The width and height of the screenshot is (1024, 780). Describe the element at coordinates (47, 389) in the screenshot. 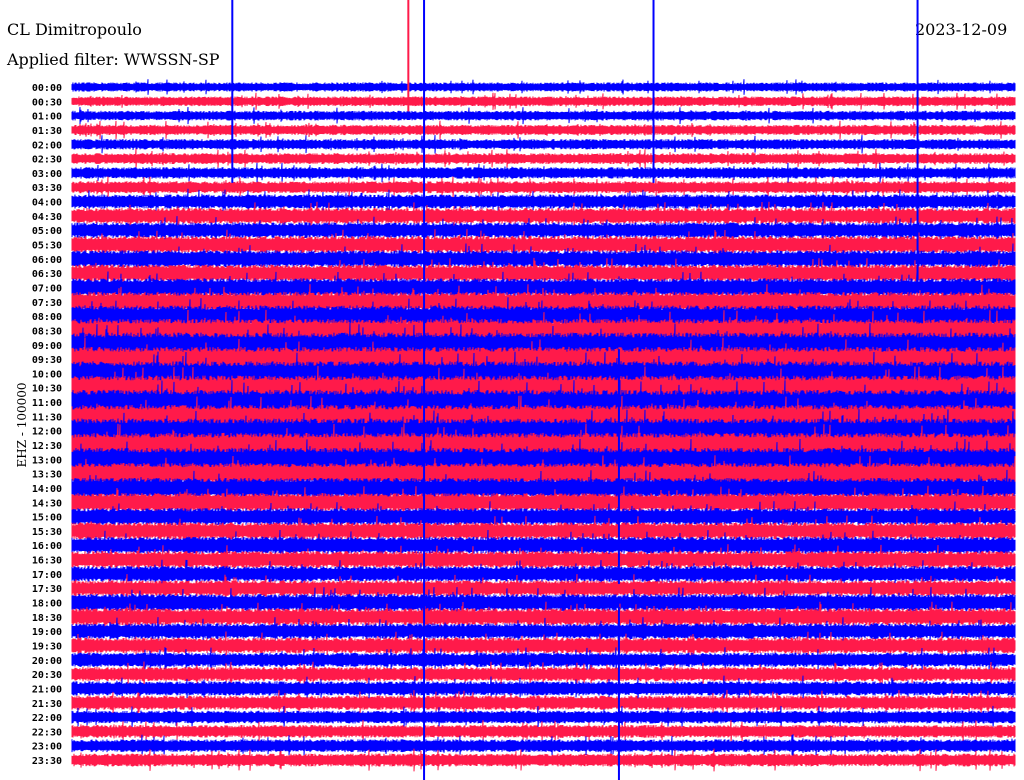

I see `time-label: 10:30` at that location.